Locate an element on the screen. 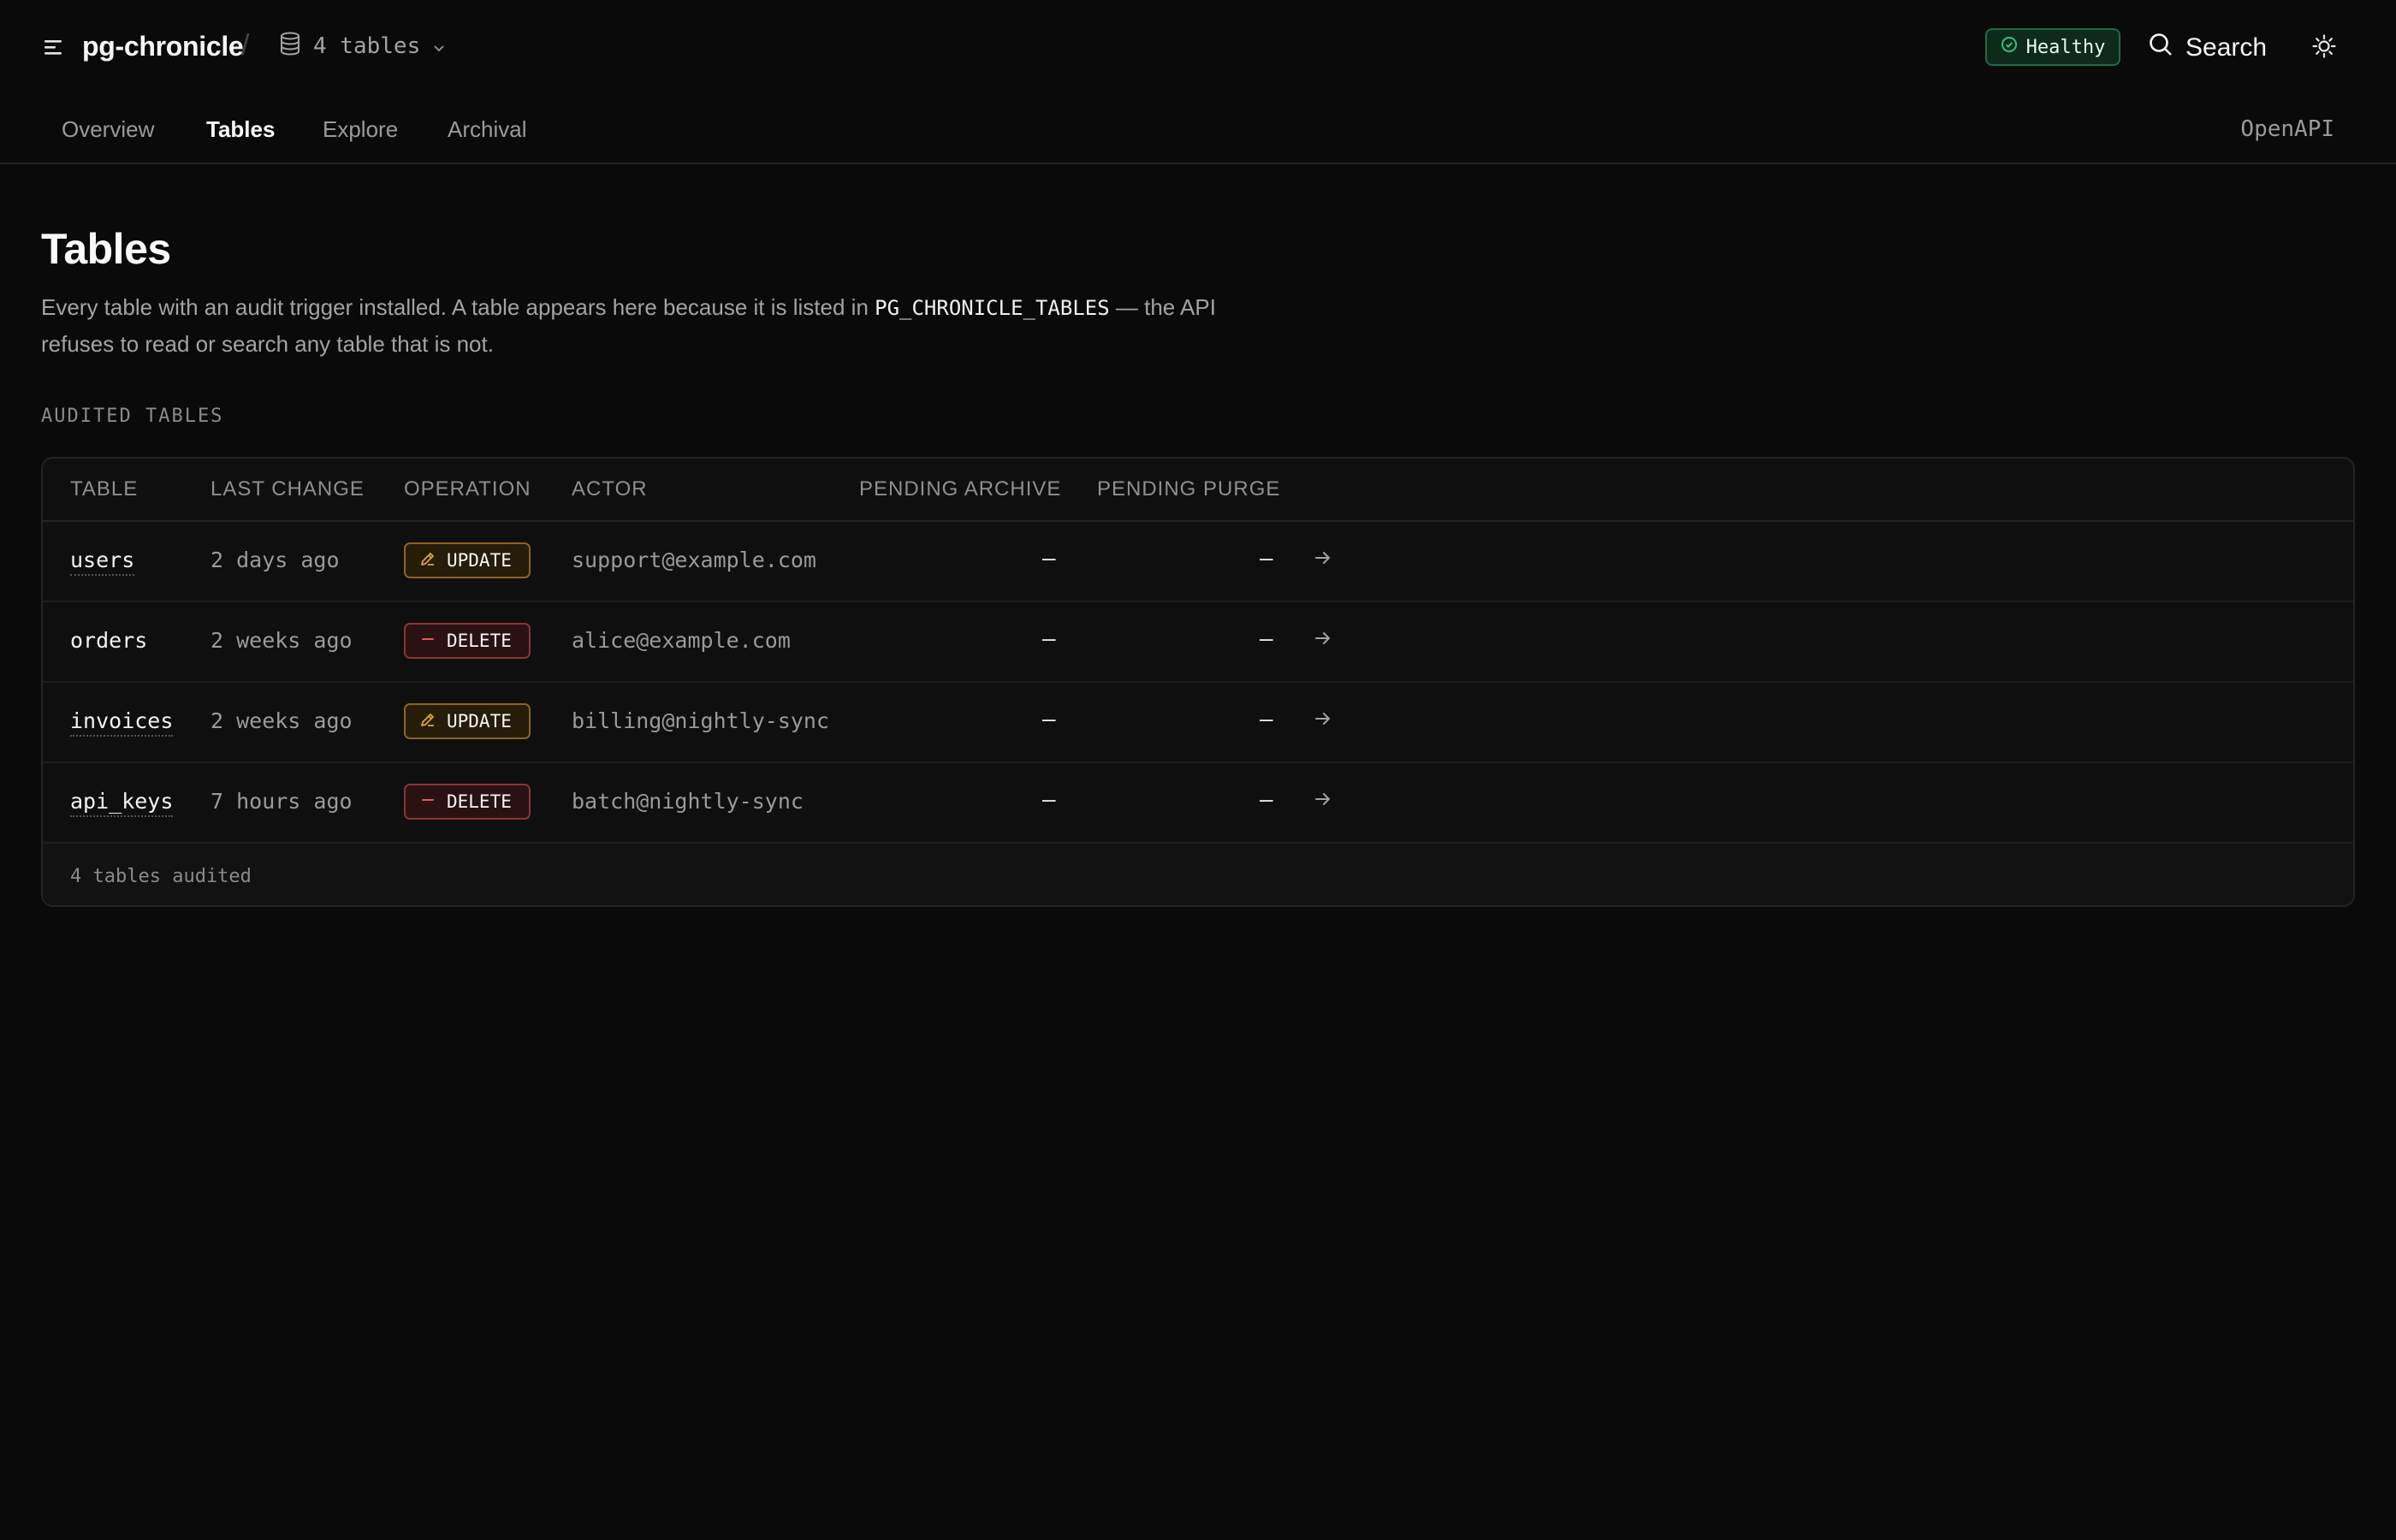  sun-icon is located at coordinates (2325, 46).